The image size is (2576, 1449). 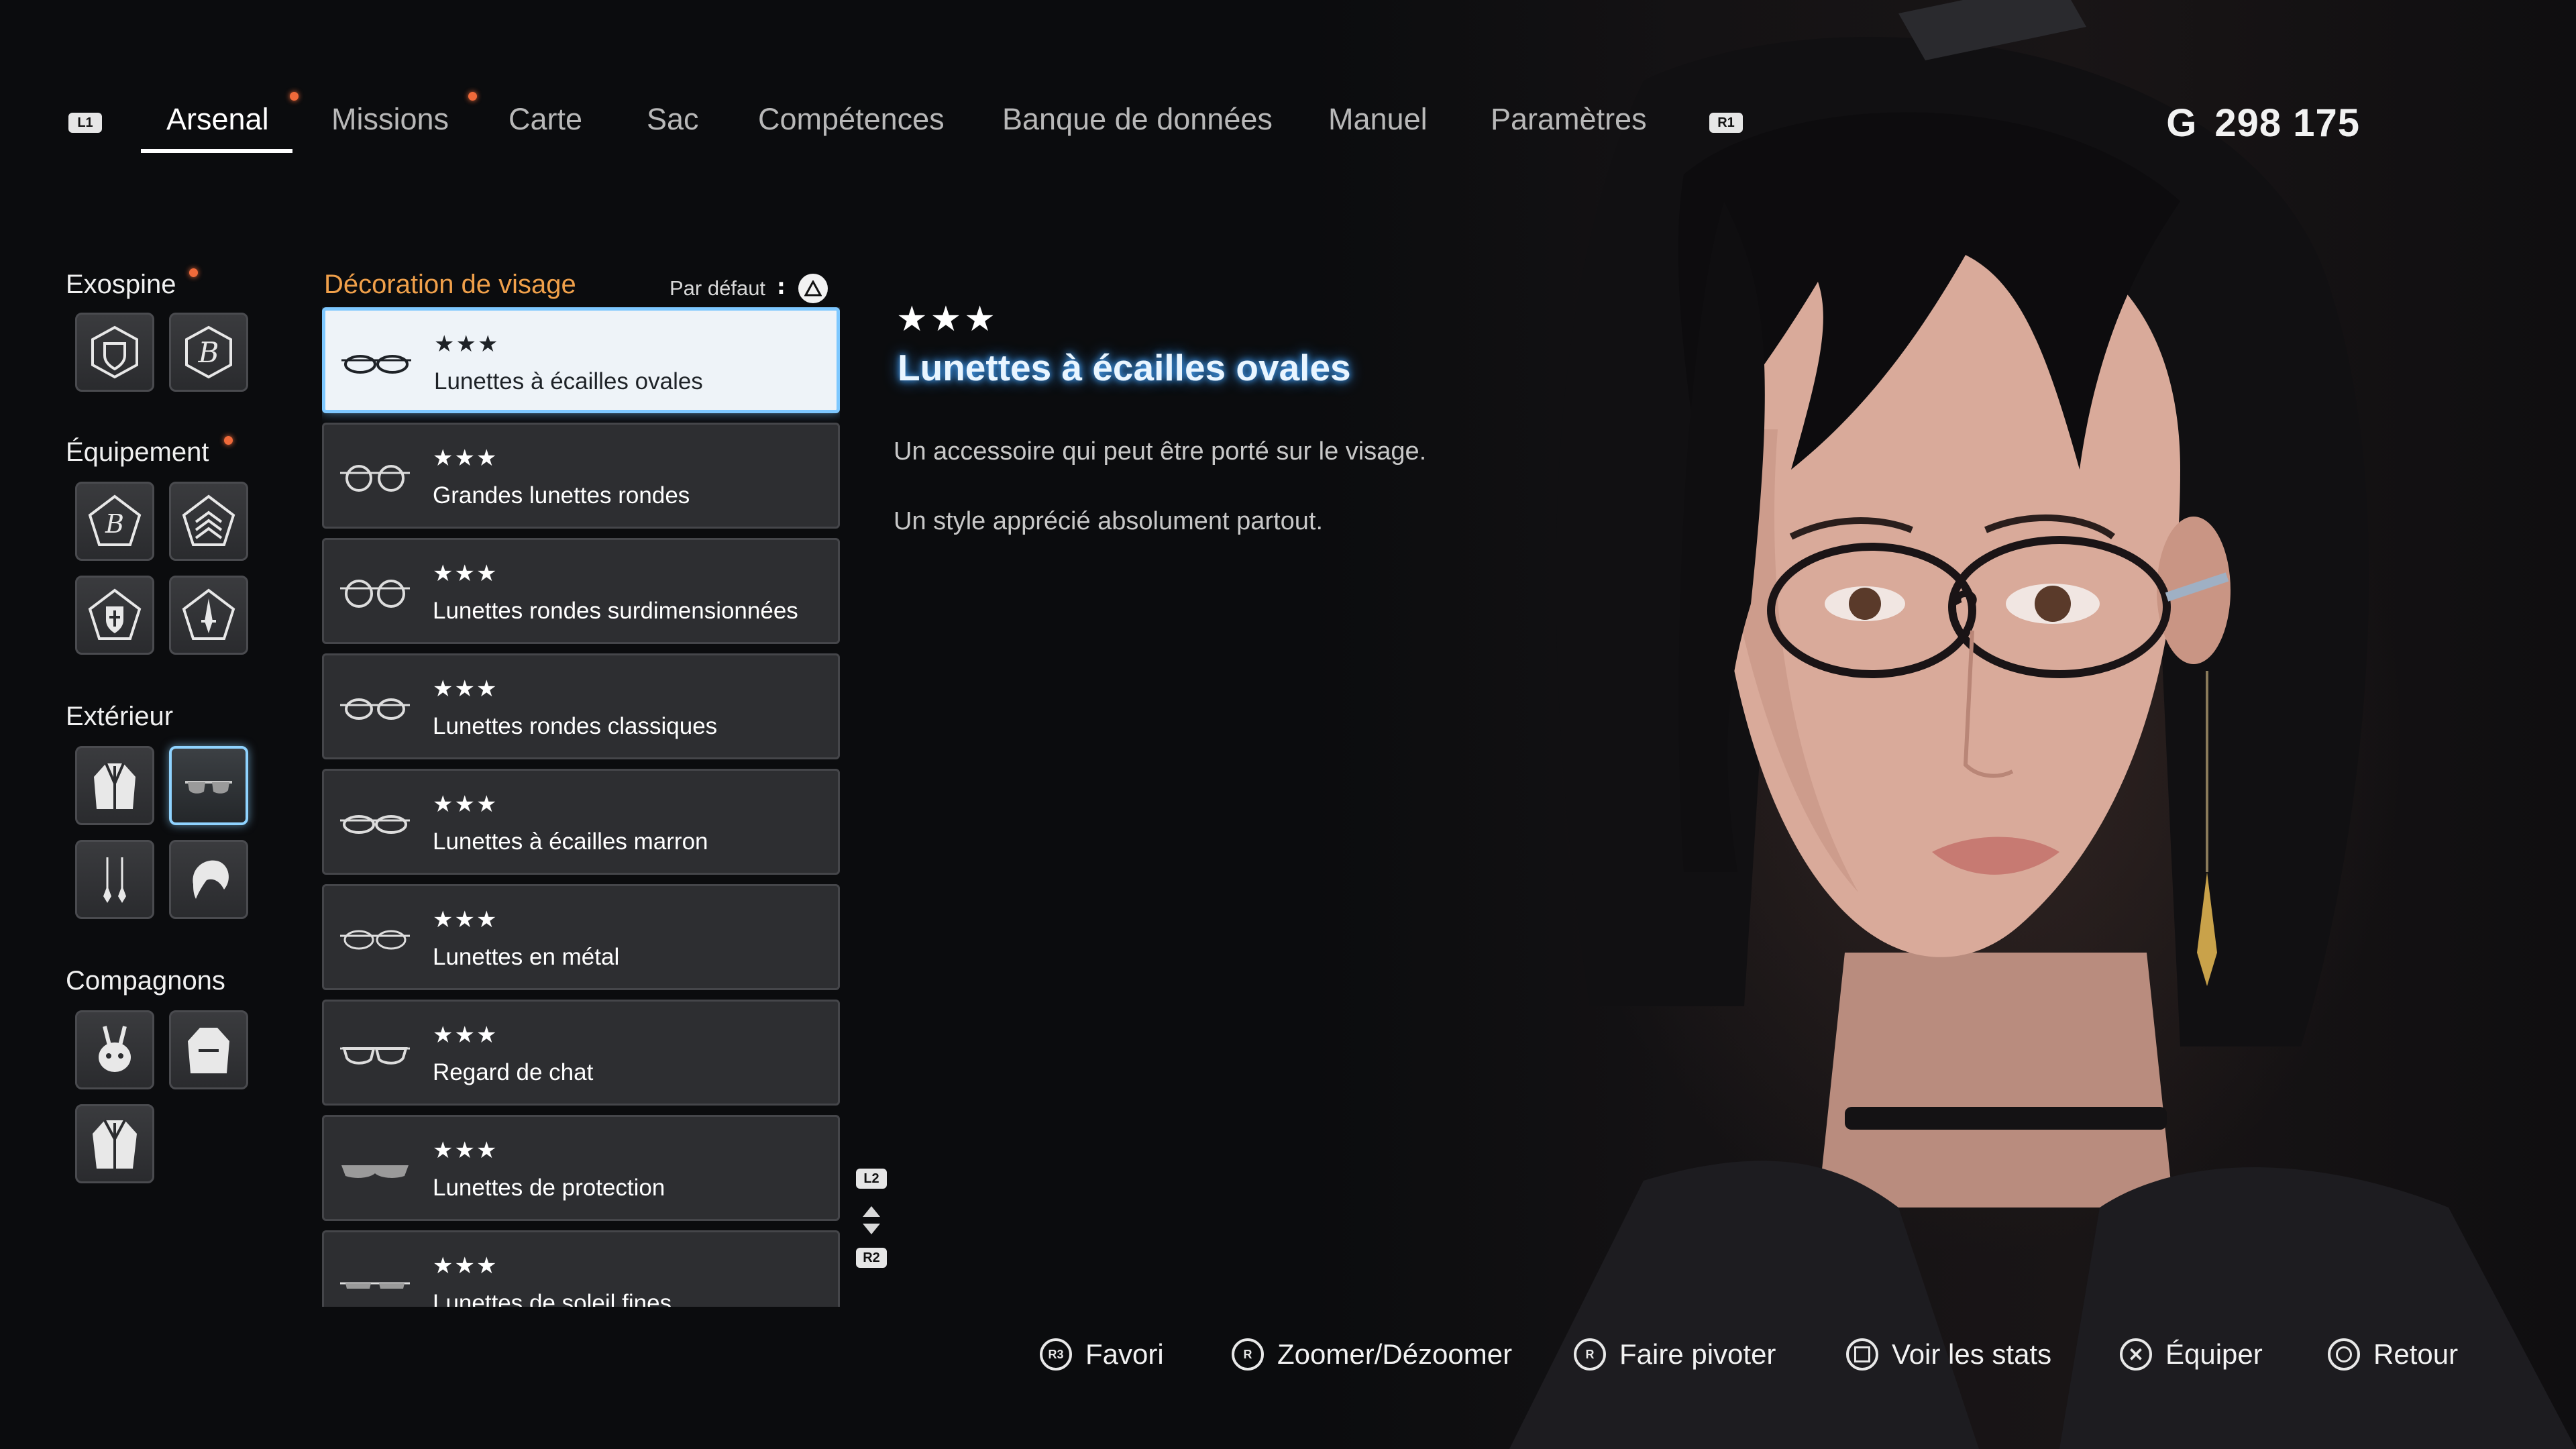 What do you see at coordinates (120, 716) in the screenshot?
I see `category-title-exterieur: Extérieur` at bounding box center [120, 716].